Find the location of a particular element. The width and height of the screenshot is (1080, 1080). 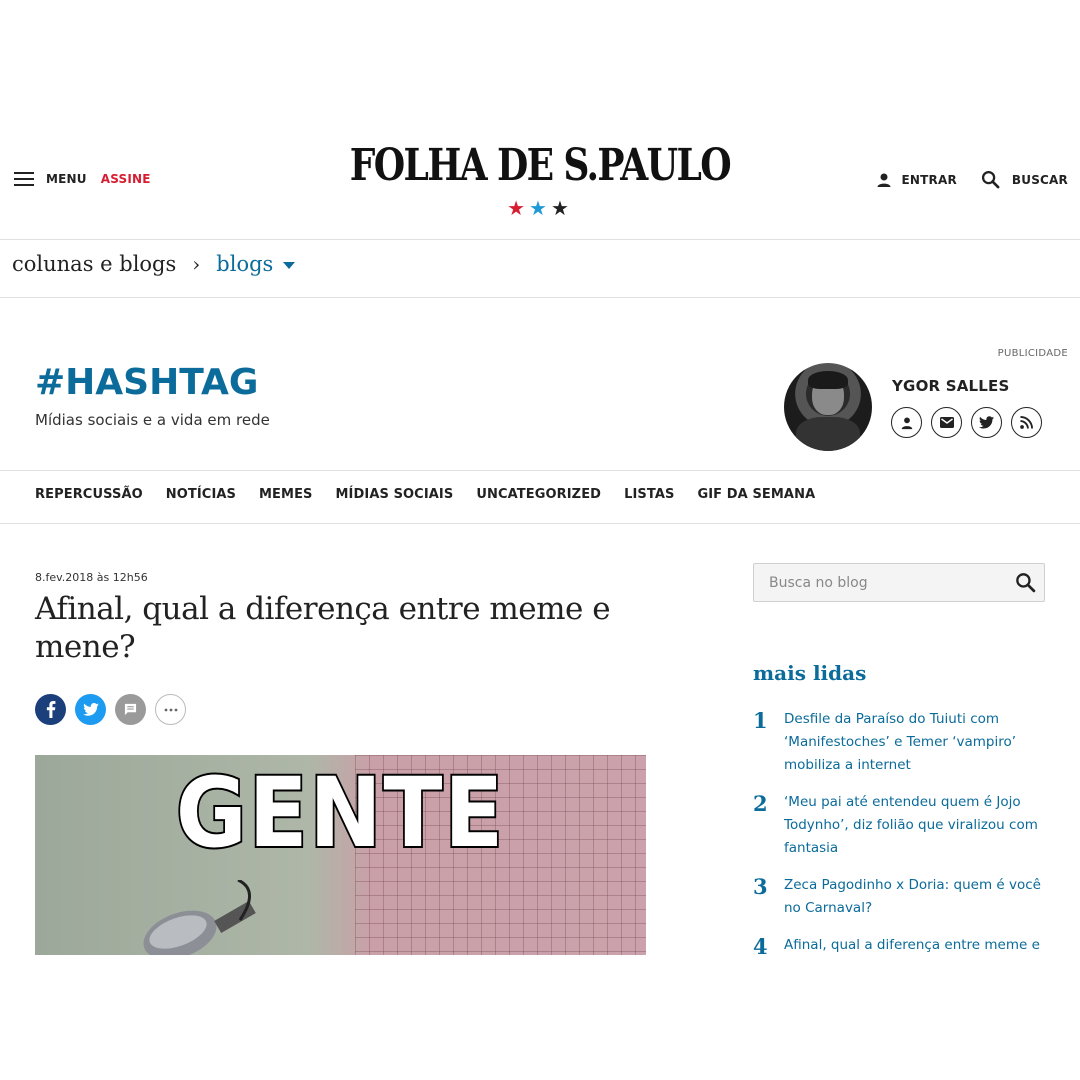

breadcrumb-current-dropdown: blogs is located at coordinates (256, 264).